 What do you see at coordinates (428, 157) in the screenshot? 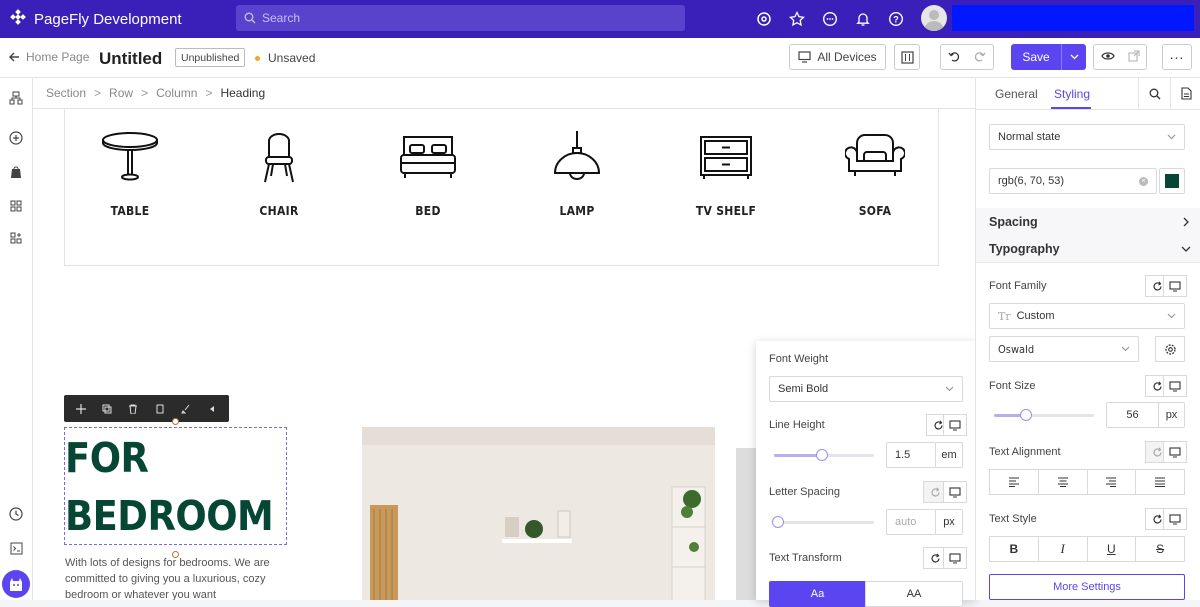
I see `bed-icon` at bounding box center [428, 157].